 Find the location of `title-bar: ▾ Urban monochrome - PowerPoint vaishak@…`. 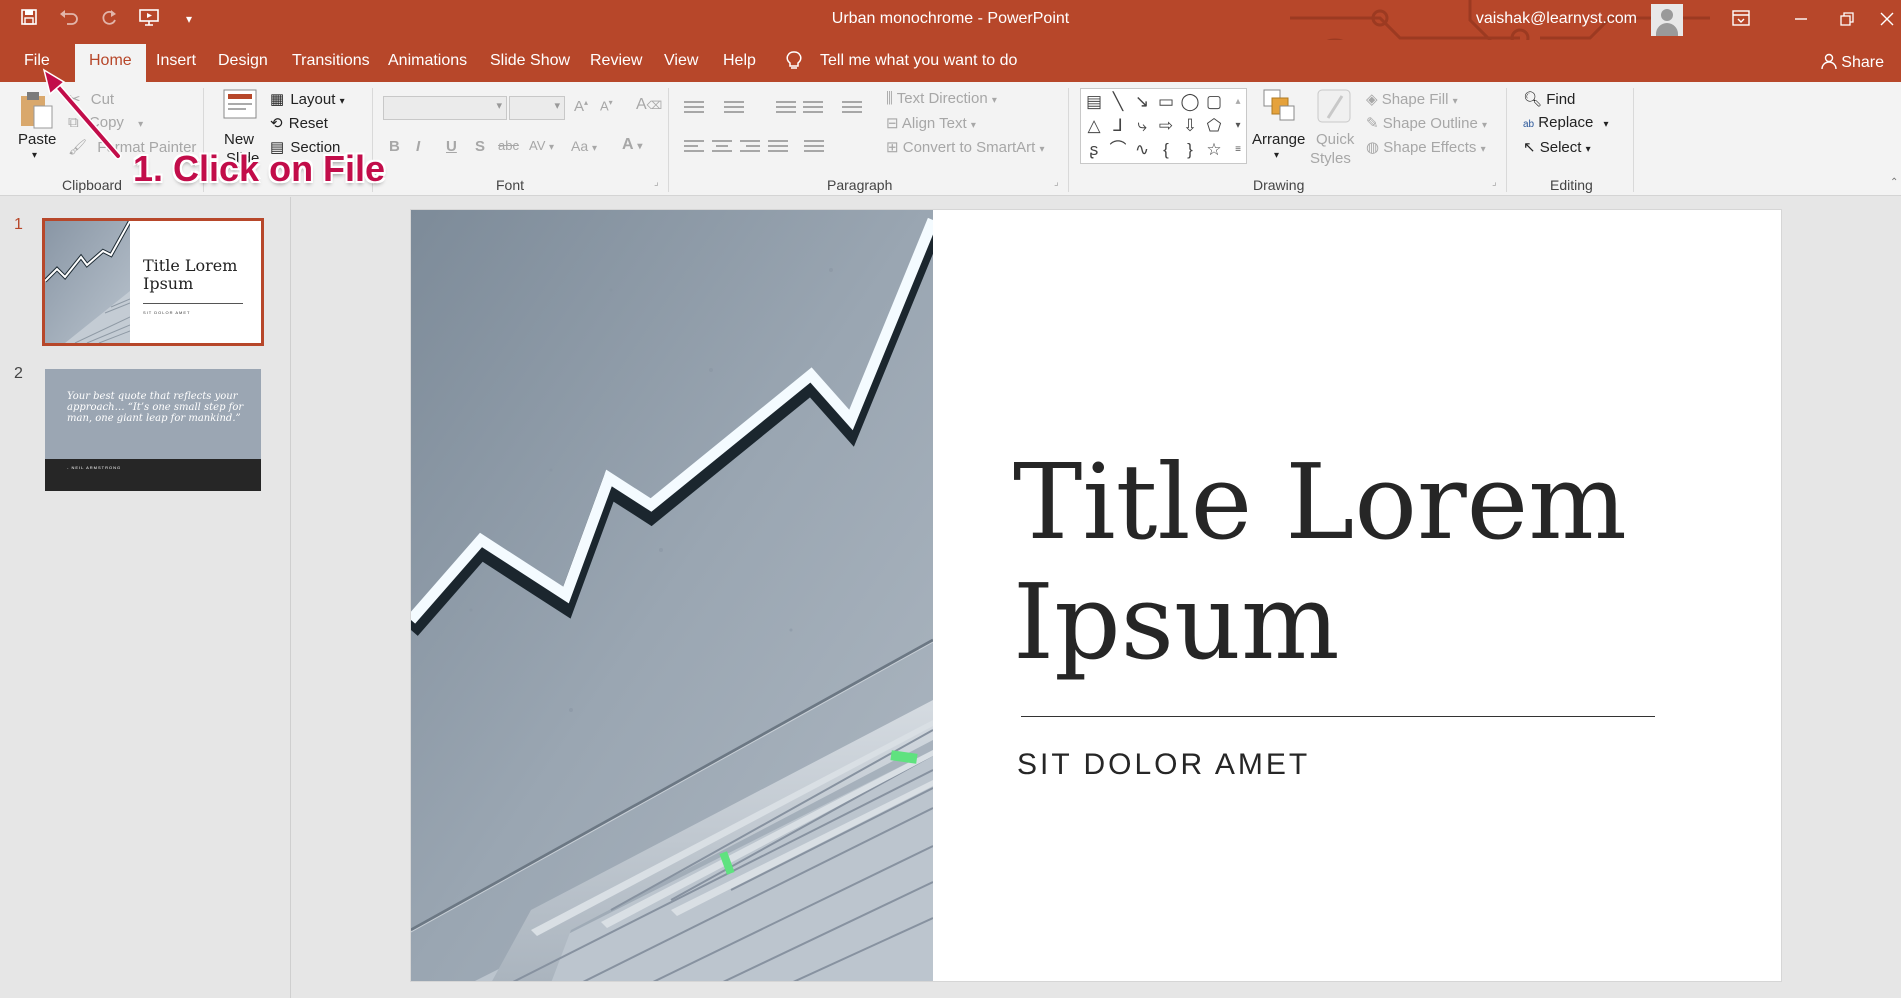

title-bar: ▾ Urban monochrome - PowerPoint vaishak@… is located at coordinates (950, 41).